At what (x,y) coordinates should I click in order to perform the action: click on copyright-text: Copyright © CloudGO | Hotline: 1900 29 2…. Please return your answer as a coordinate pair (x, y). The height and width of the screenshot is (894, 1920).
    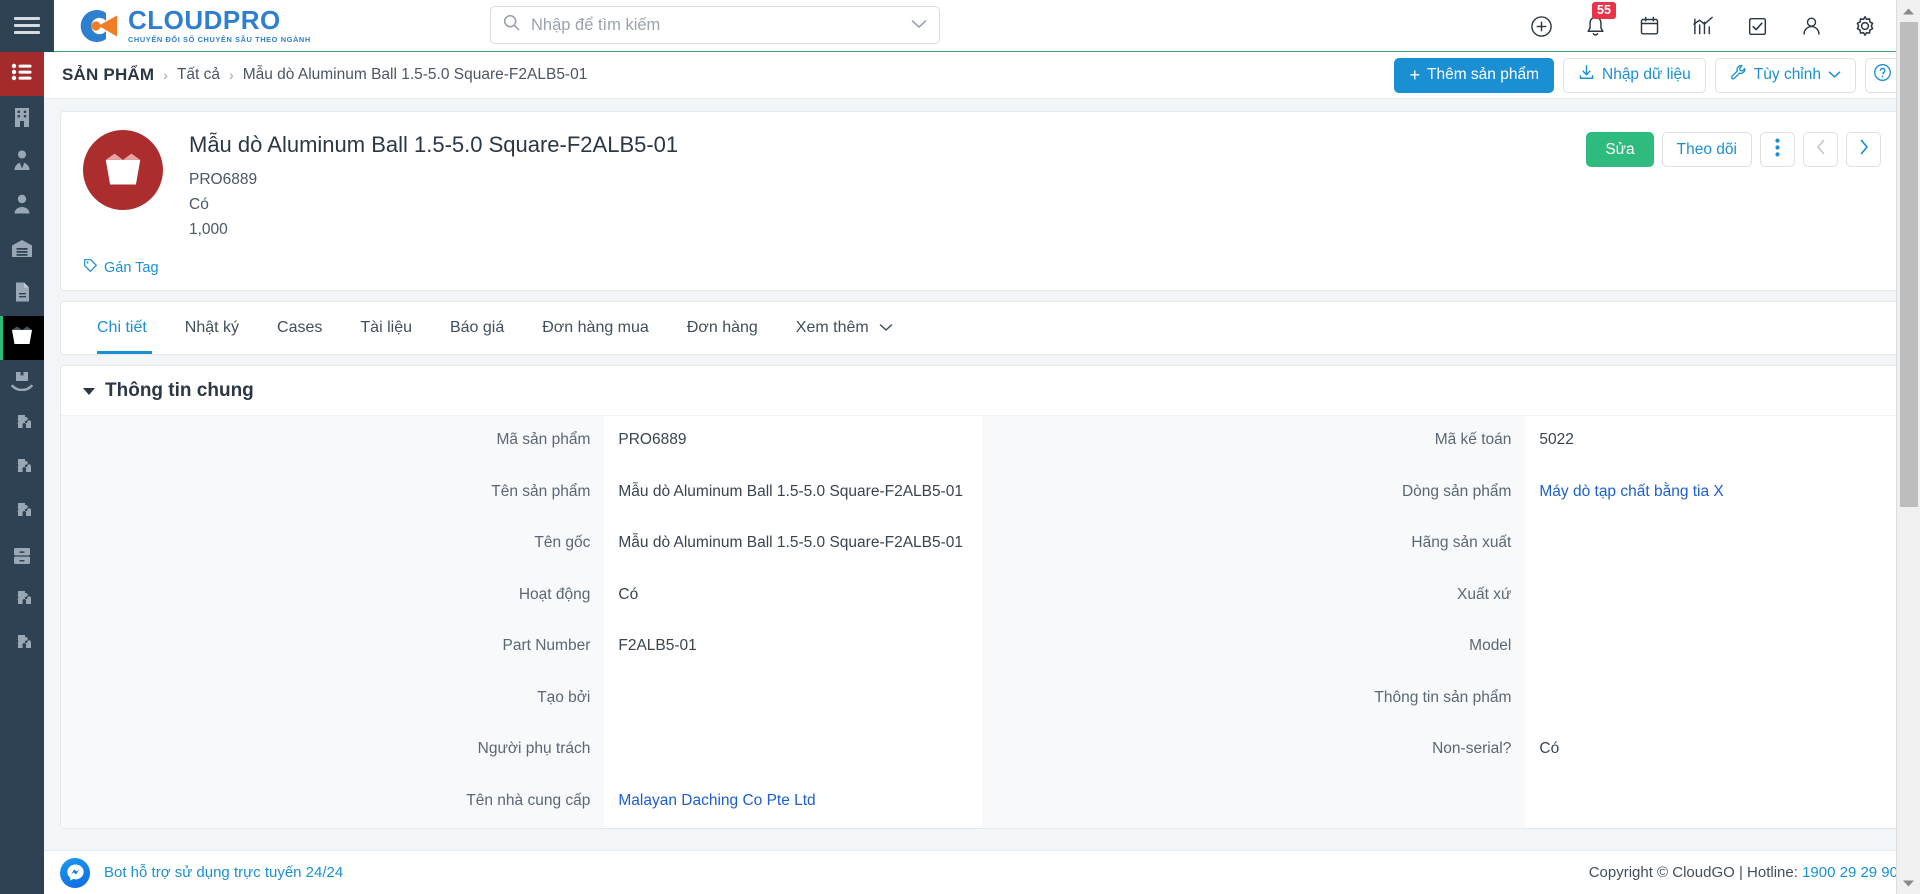
    Looking at the image, I should click on (1743, 872).